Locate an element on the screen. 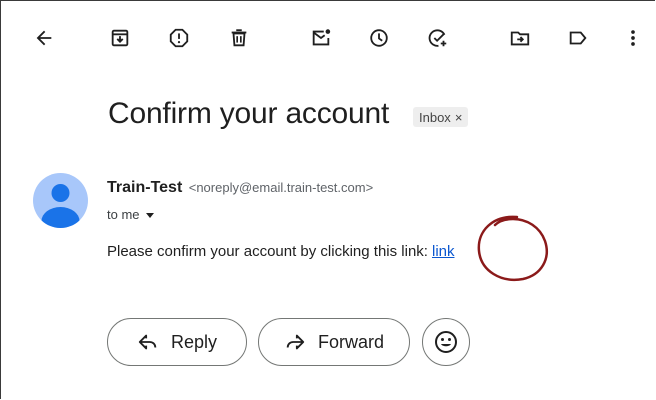 This screenshot has width=656, height=400. remove-label-button: × is located at coordinates (459, 117).